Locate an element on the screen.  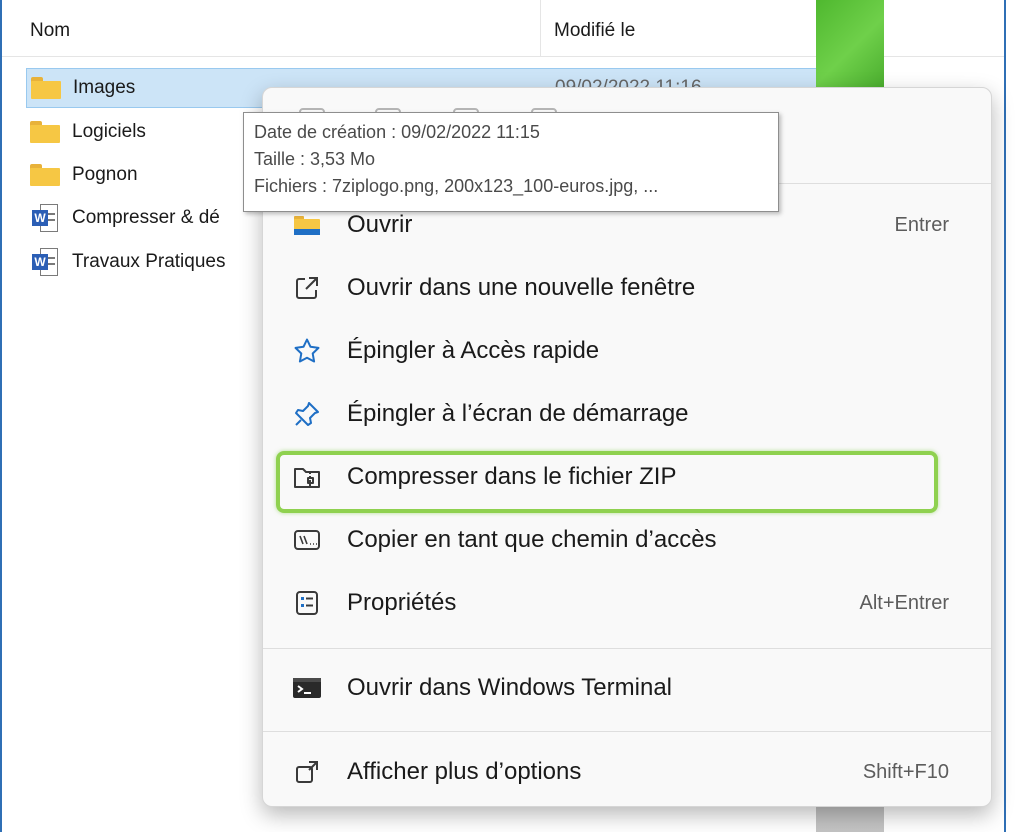
tooltip-size: Taille : 3,53 Mo is located at coordinates (315, 159).